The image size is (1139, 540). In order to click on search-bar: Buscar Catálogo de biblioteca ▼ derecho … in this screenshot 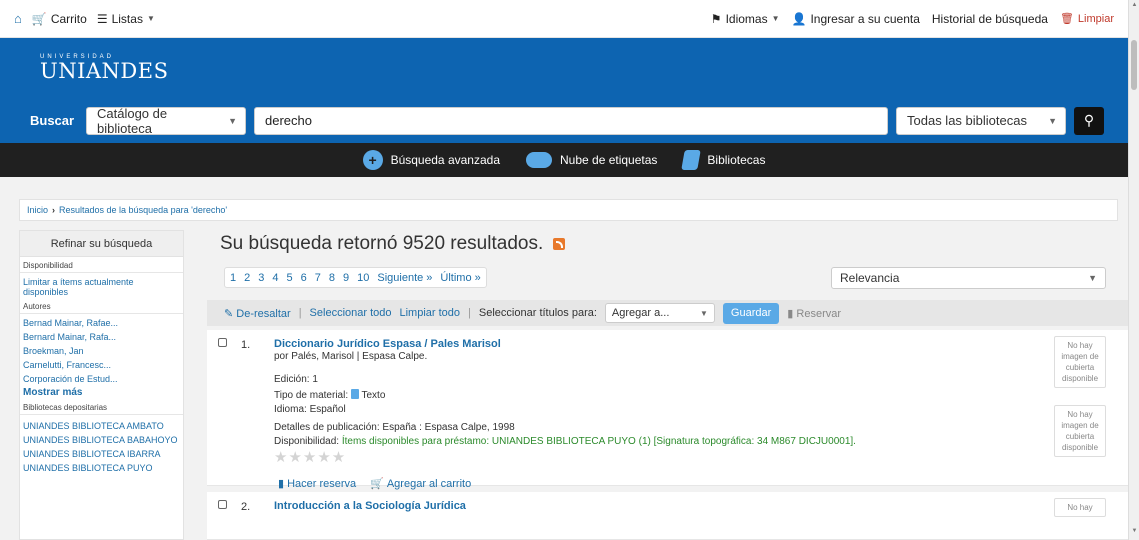, I will do `click(564, 120)`.